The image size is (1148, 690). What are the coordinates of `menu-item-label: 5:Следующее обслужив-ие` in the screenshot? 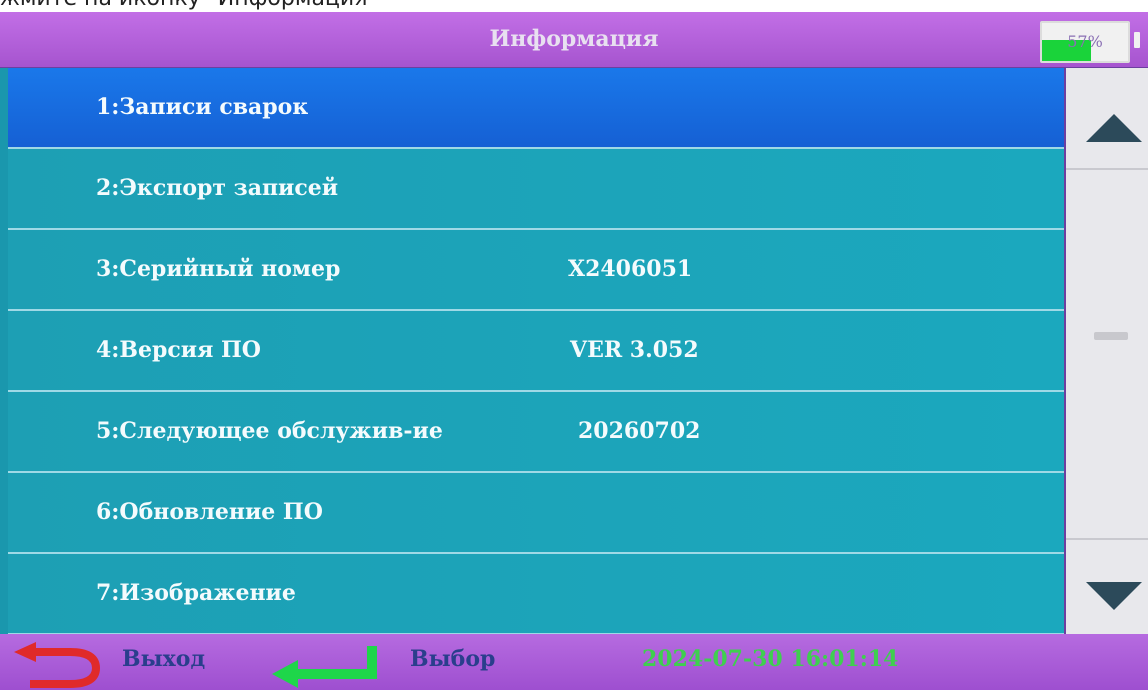 It's located at (269, 431).